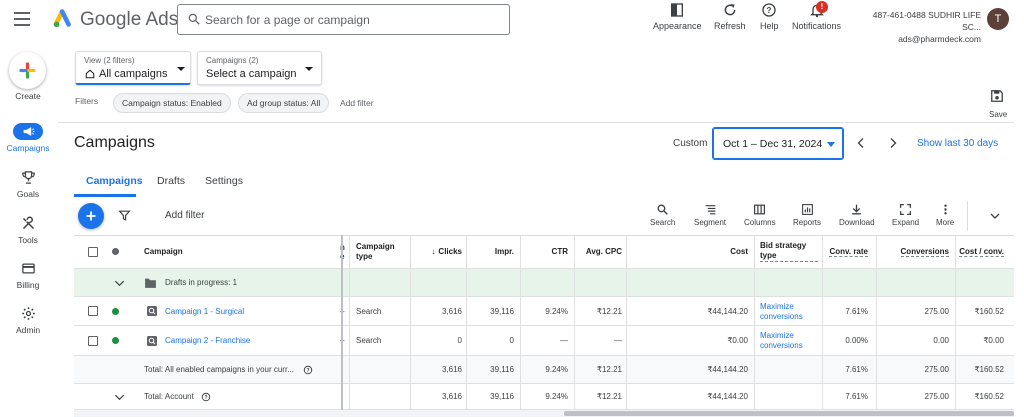  I want to click on campaign-selector: Campaigns (2) Select a campaign, so click(259, 68).